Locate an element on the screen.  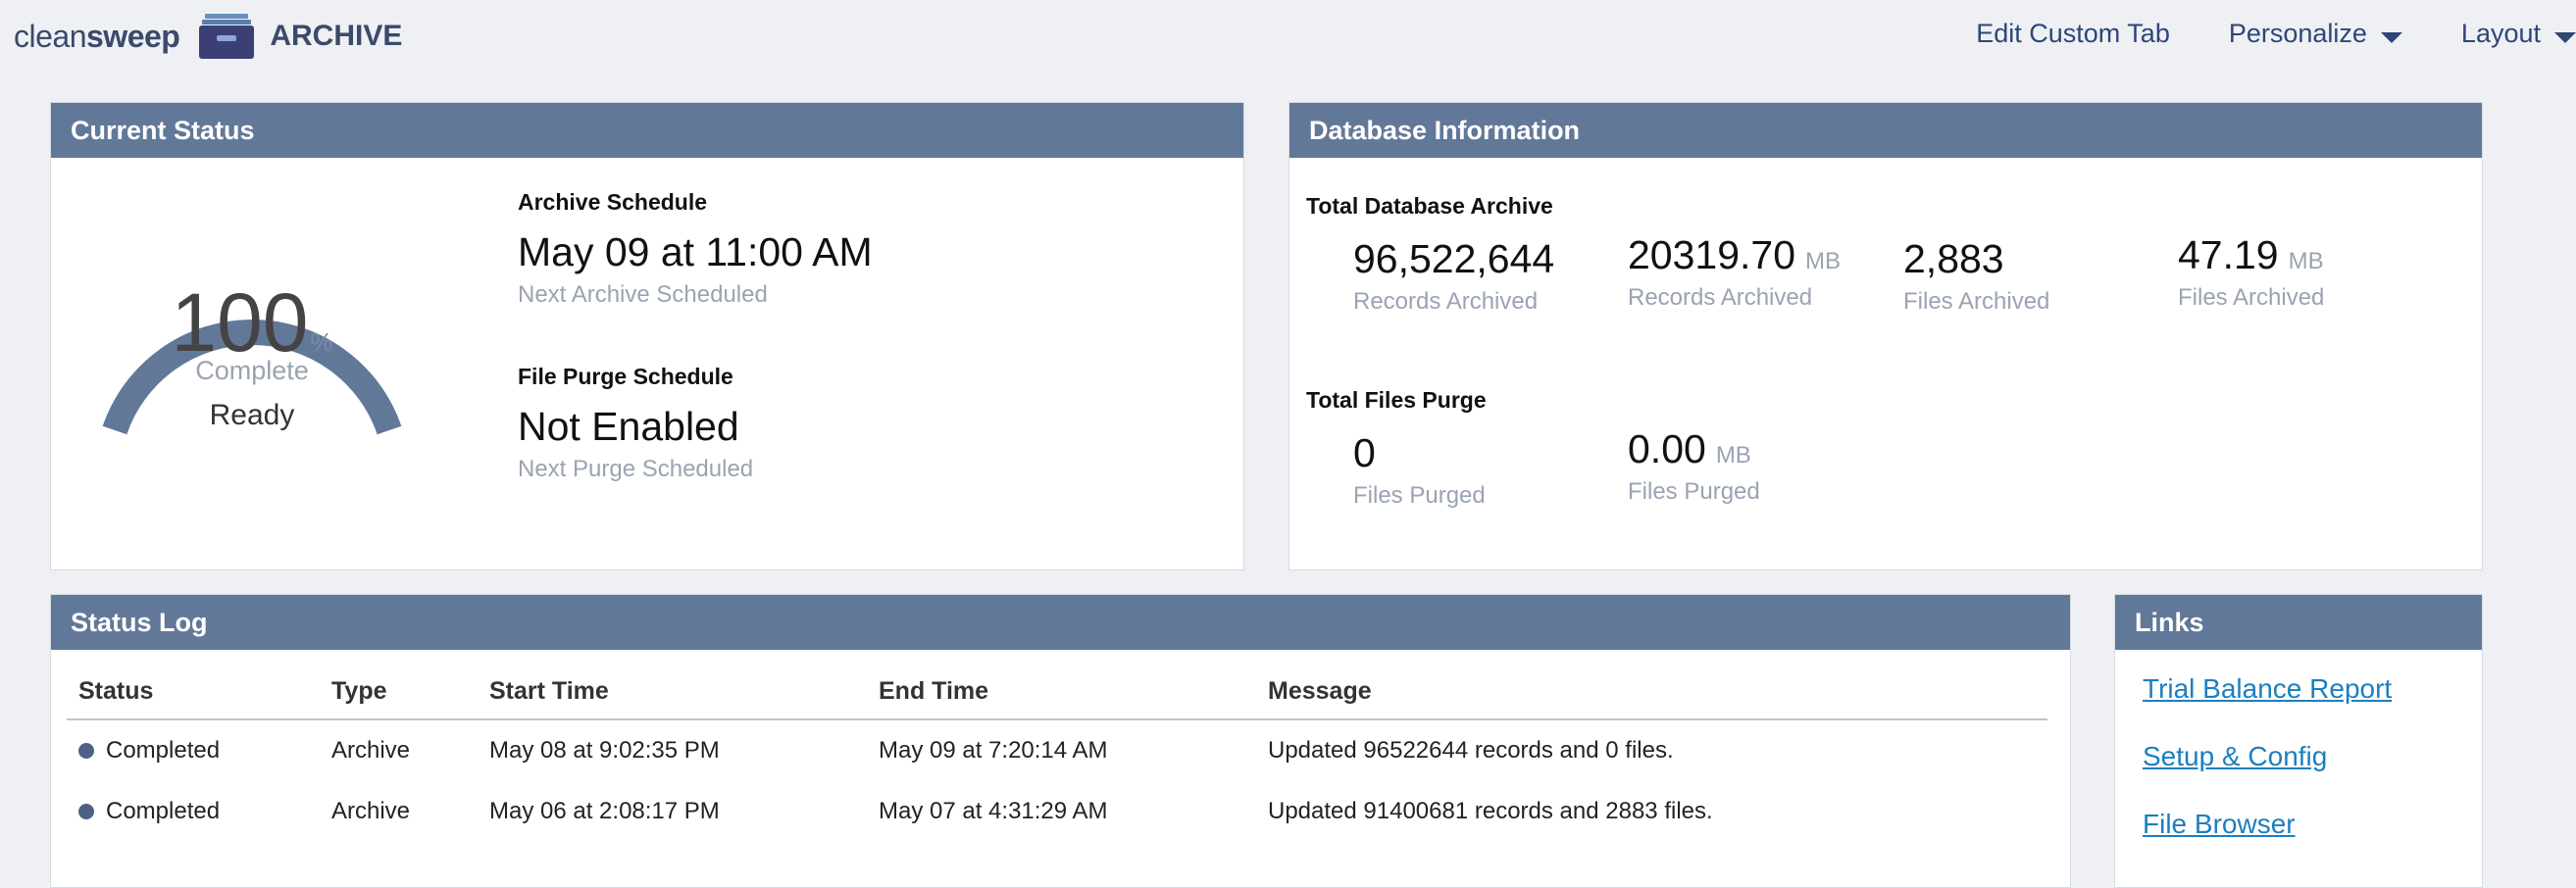
stat-value: 47.19 is located at coordinates (2229, 254).